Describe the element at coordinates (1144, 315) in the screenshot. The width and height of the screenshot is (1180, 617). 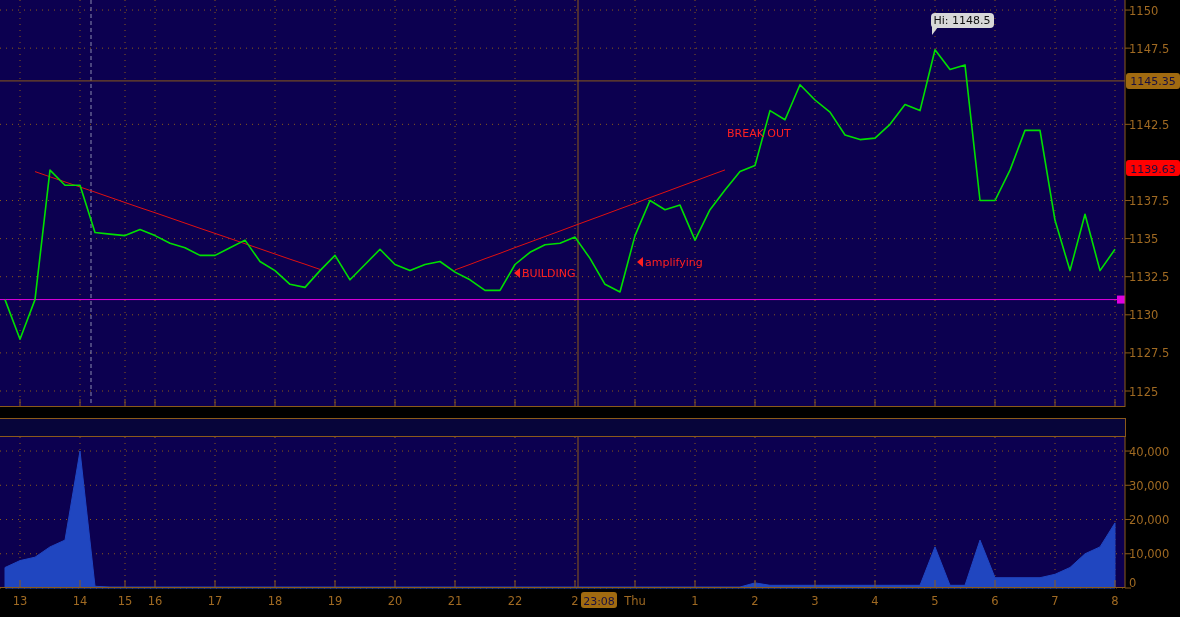
I see `axis-label: 1130` at that location.